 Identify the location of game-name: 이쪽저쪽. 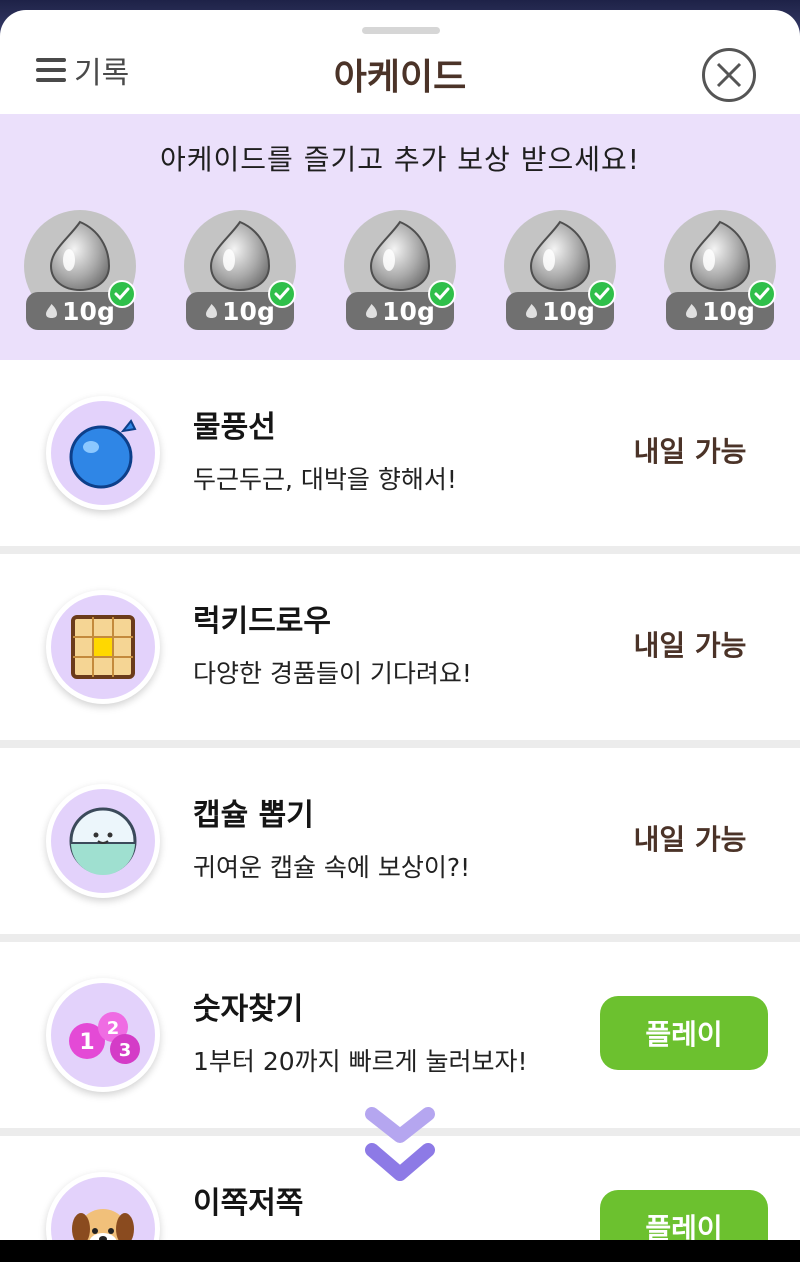
(248, 1203).